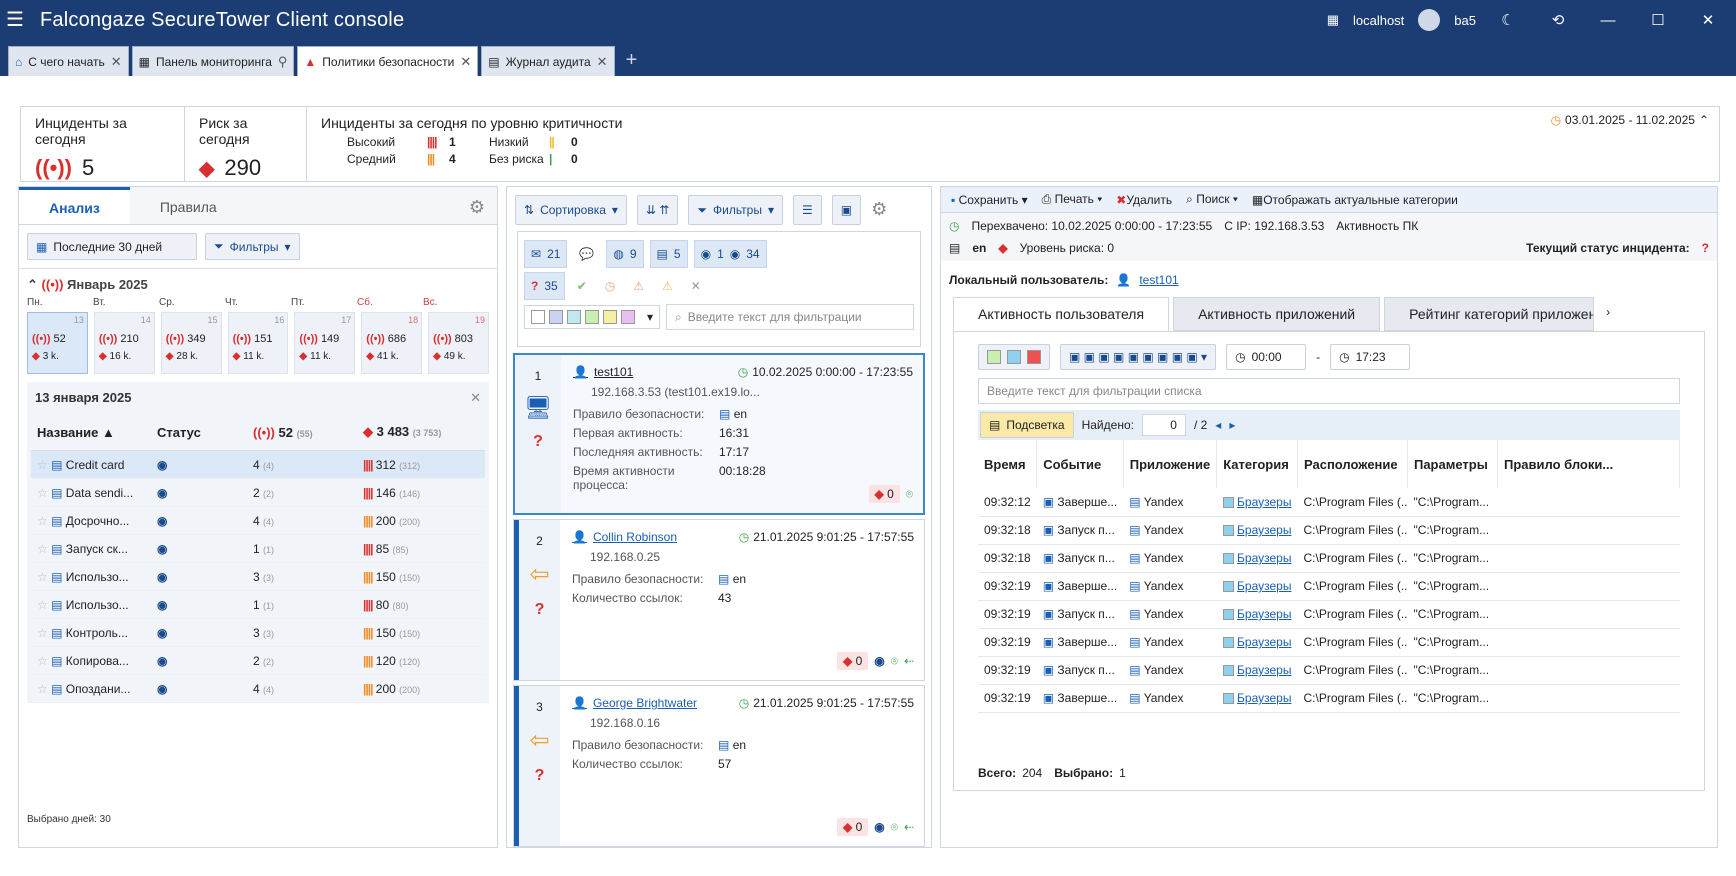 This screenshot has height=876, width=1736. What do you see at coordinates (1508, 20) in the screenshot?
I see `theme-icon: ☾` at bounding box center [1508, 20].